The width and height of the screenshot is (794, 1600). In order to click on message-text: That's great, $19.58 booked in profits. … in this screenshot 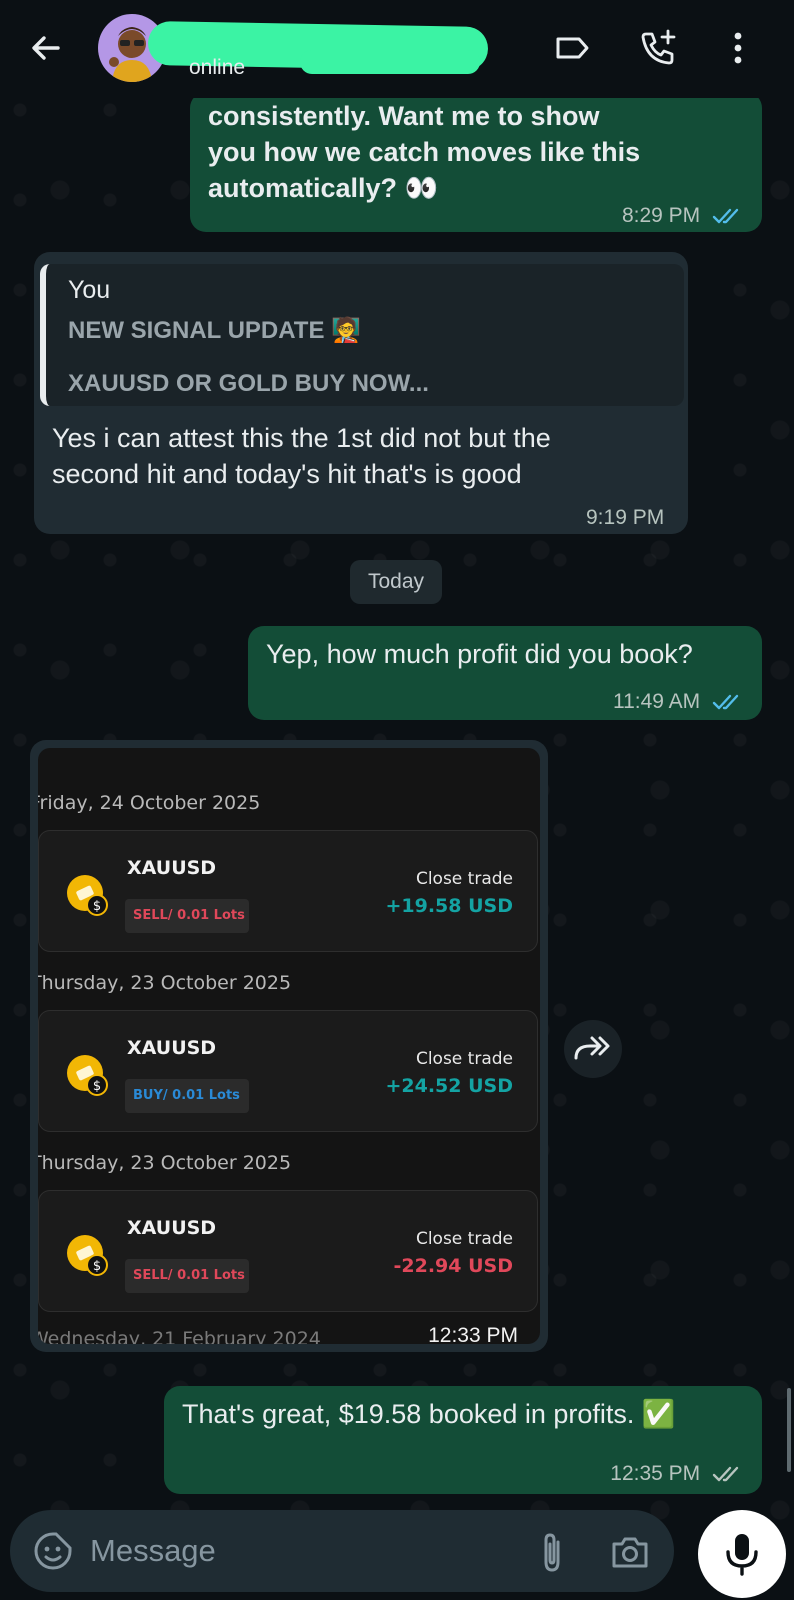, I will do `click(429, 1414)`.